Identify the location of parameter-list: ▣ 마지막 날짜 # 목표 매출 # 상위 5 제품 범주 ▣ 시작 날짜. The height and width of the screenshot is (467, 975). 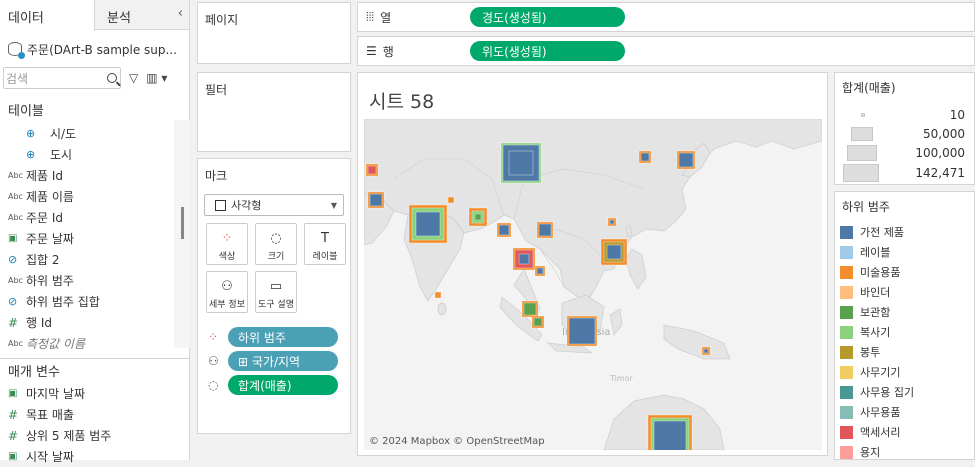
(94, 425).